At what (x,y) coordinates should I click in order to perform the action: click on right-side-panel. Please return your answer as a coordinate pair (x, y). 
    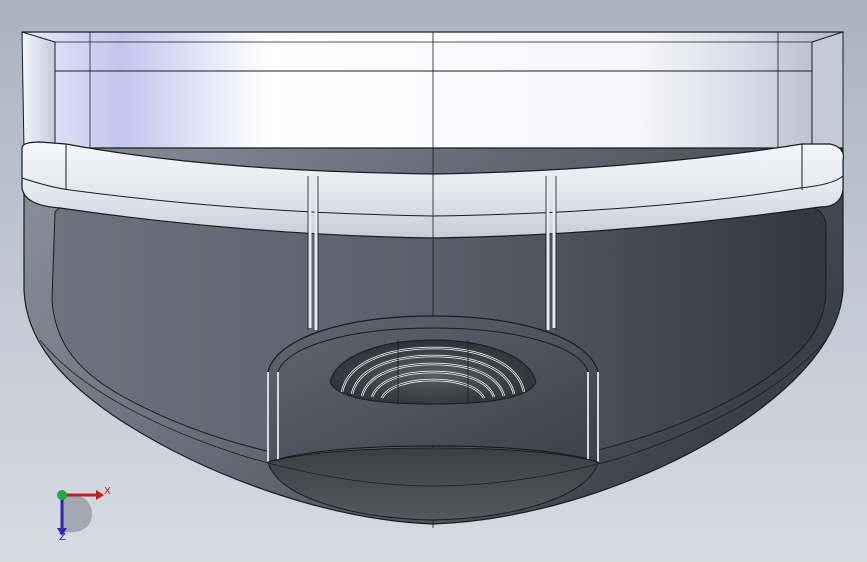
    Looking at the image, I should click on (827, 91).